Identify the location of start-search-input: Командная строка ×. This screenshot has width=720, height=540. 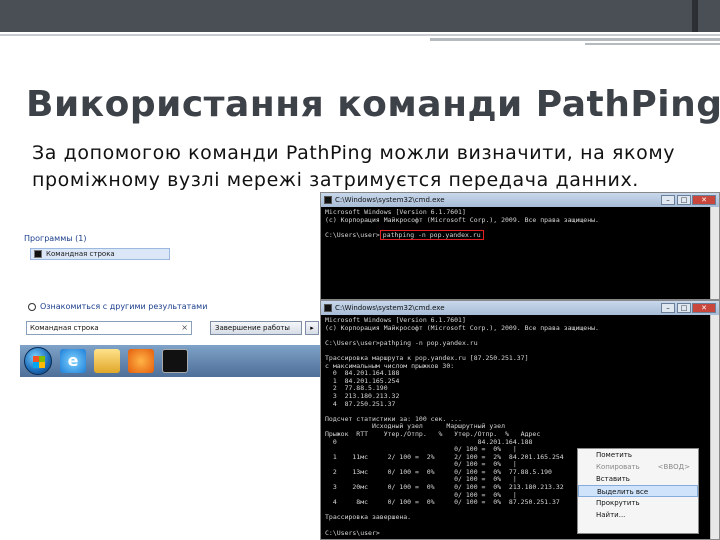
(109, 328).